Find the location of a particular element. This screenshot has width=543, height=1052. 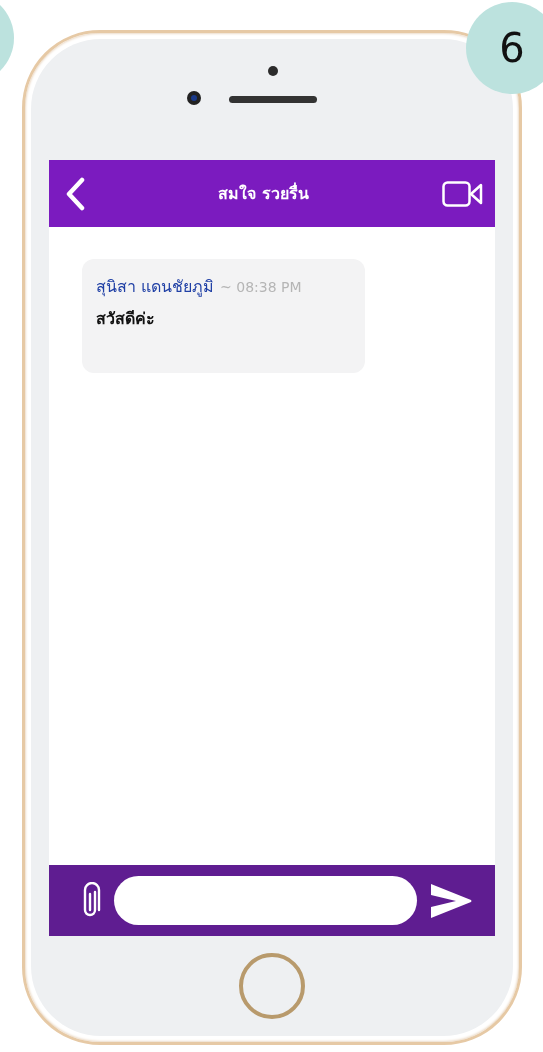

chat-title: สมใจ รวยรื่น is located at coordinates (263, 193).